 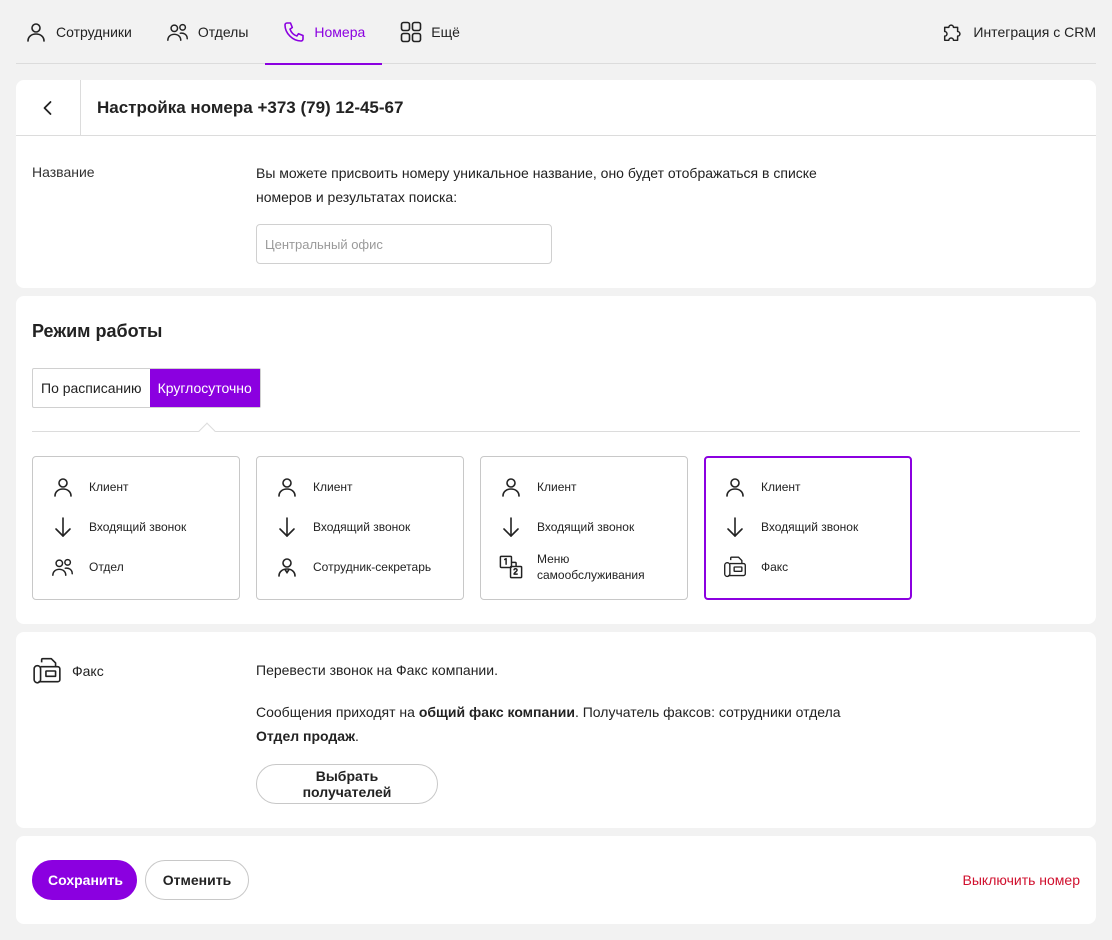 I want to click on work-mode-switch: По расписанию Круглосуточно, so click(x=146, y=388).